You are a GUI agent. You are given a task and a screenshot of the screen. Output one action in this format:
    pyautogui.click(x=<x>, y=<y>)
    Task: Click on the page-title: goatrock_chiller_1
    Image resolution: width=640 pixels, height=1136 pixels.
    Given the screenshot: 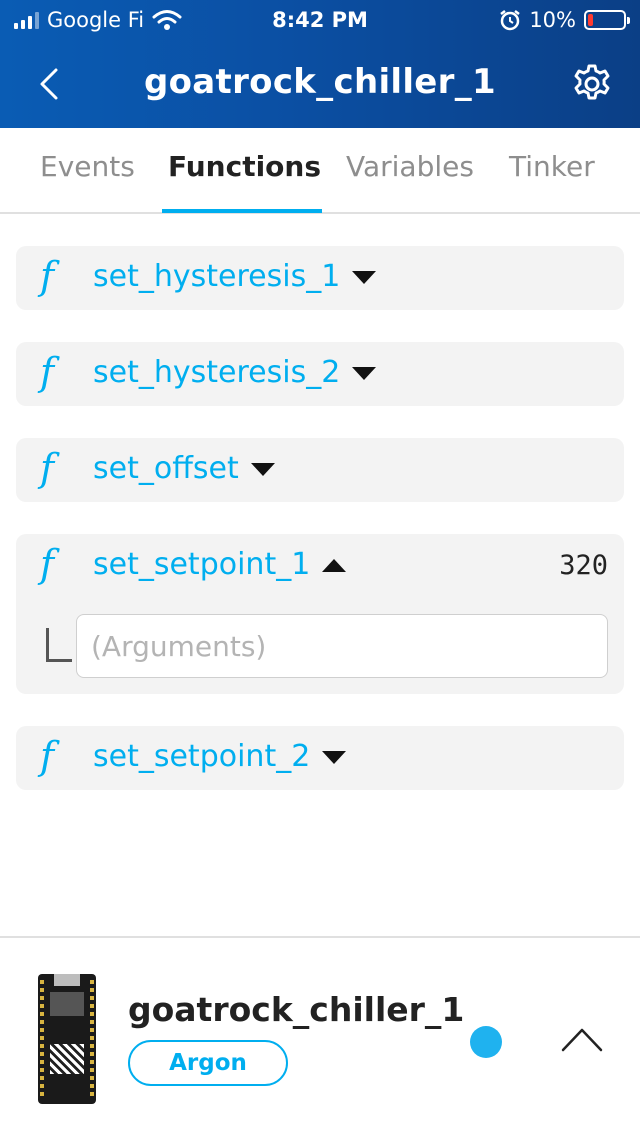 What is the action you would take?
    pyautogui.click(x=320, y=82)
    